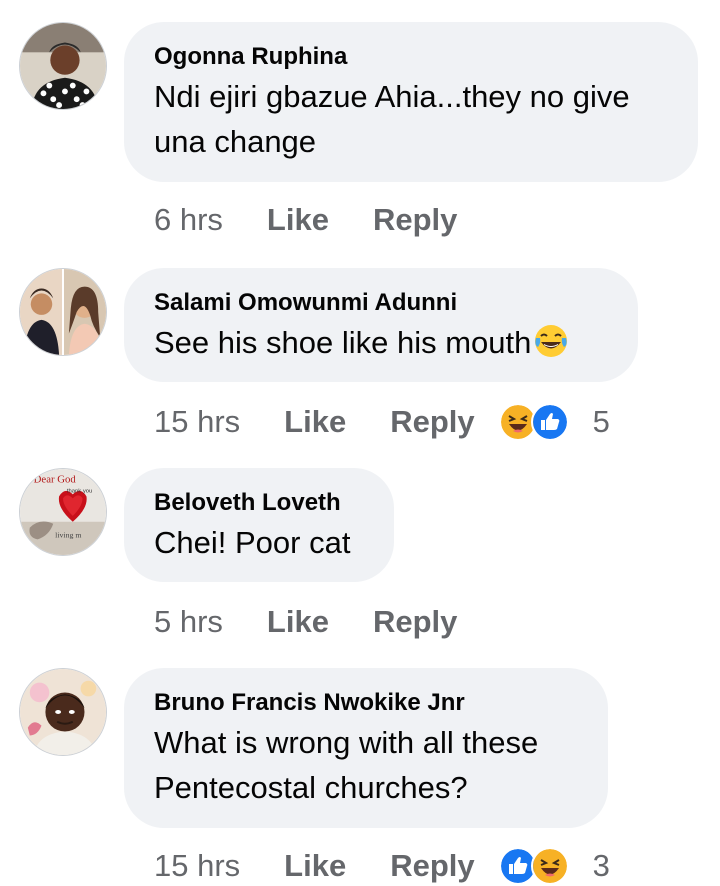 This screenshot has height=886, width=720. I want to click on comment-actions: 15 hrs Like Reply 5, so click(382, 422).